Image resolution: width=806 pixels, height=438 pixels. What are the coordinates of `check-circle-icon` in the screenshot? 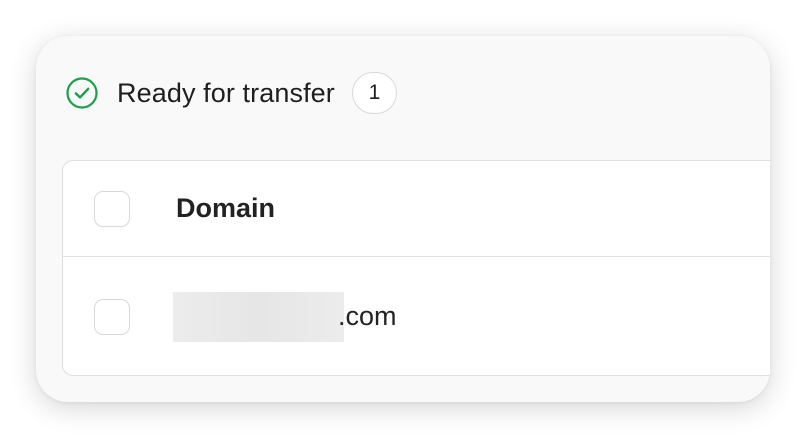 It's located at (82, 93).